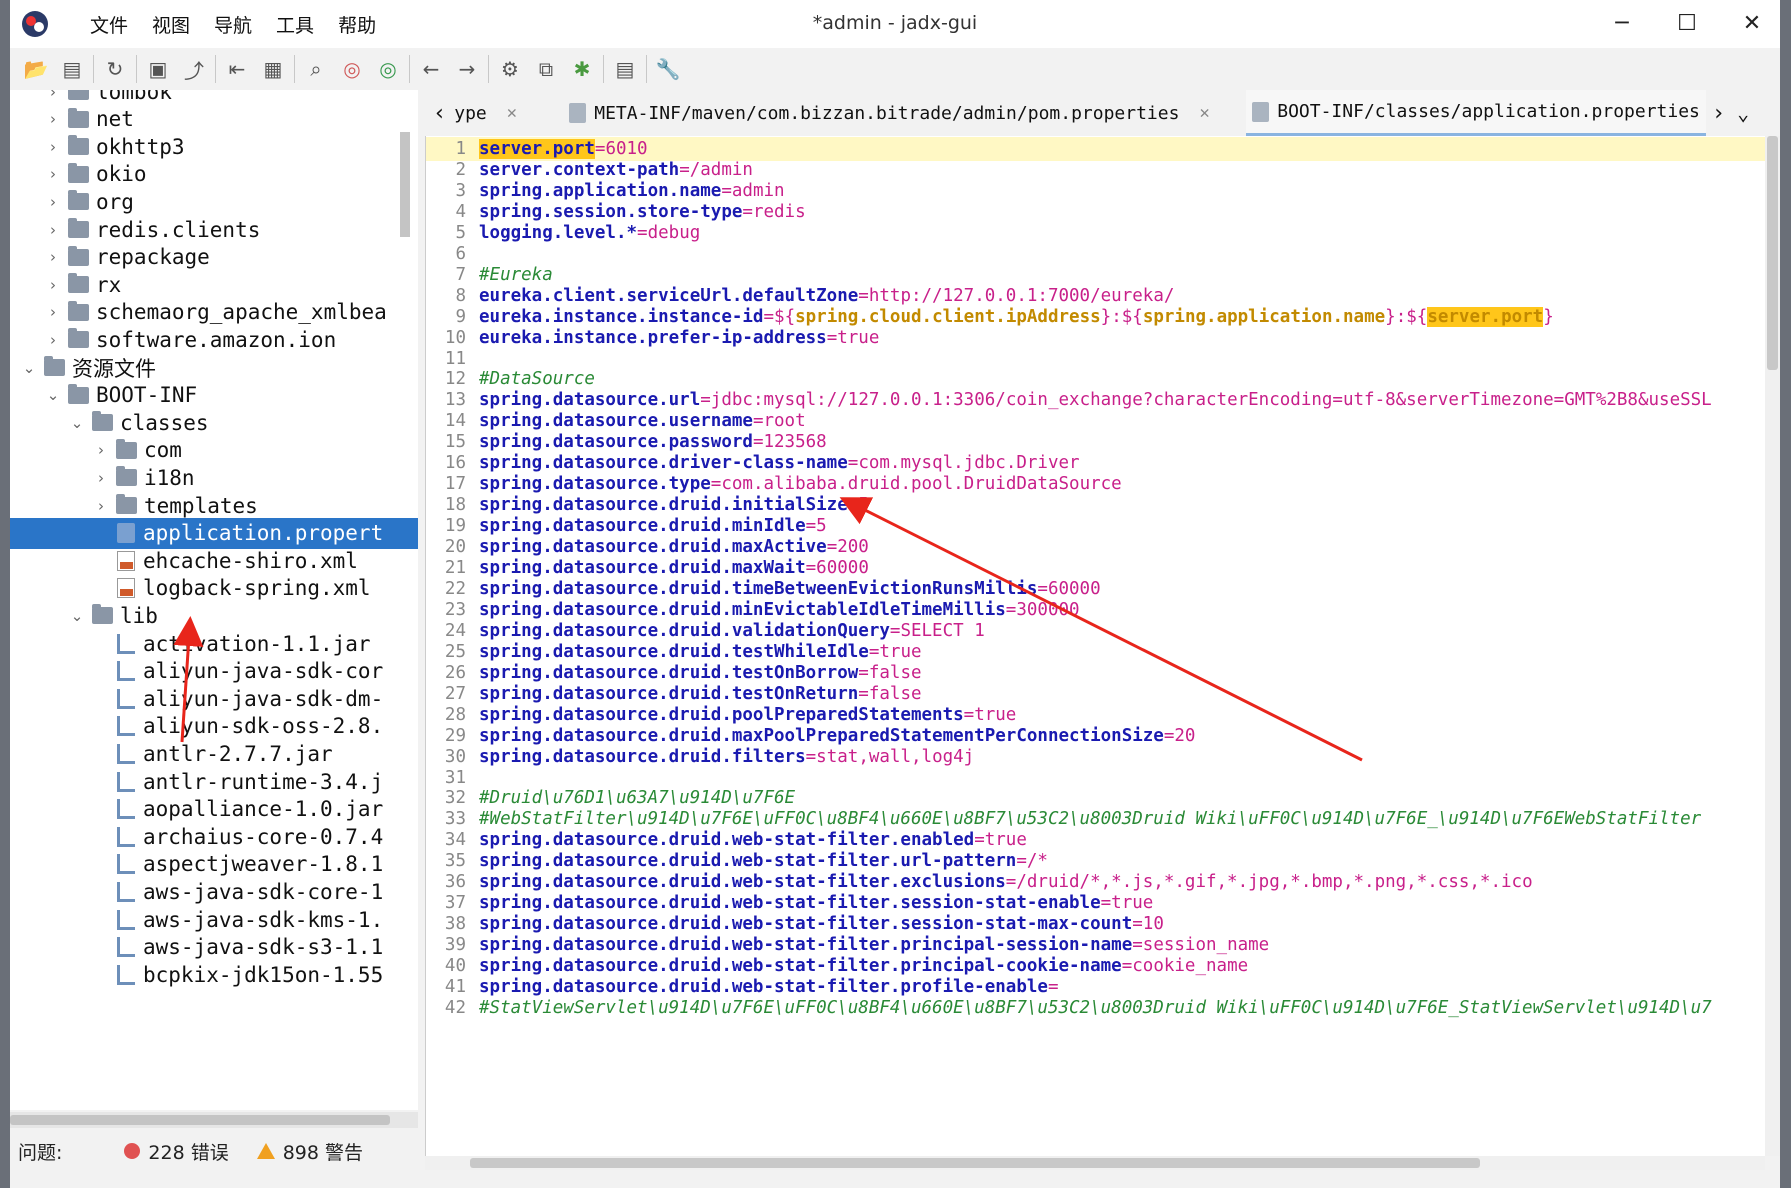  Describe the element at coordinates (467, 69) in the screenshot. I see `forward-icon: →` at that location.